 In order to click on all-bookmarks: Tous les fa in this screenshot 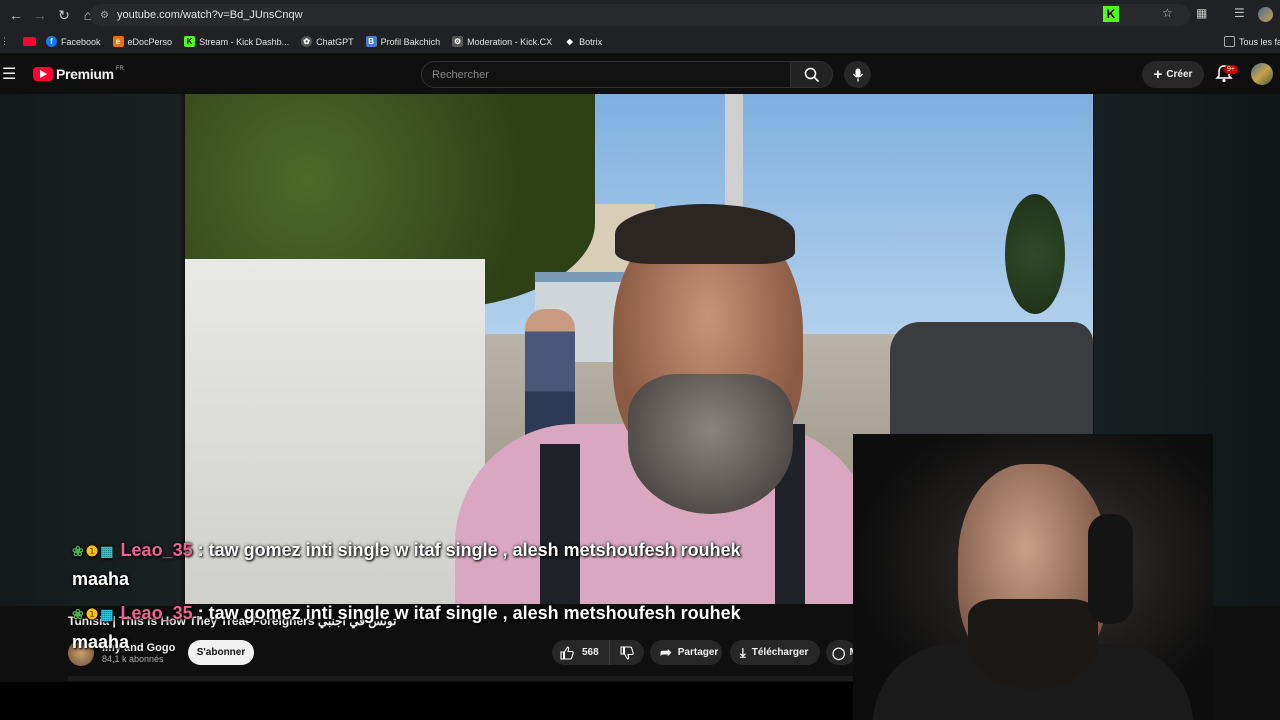, I will do `click(1252, 41)`.